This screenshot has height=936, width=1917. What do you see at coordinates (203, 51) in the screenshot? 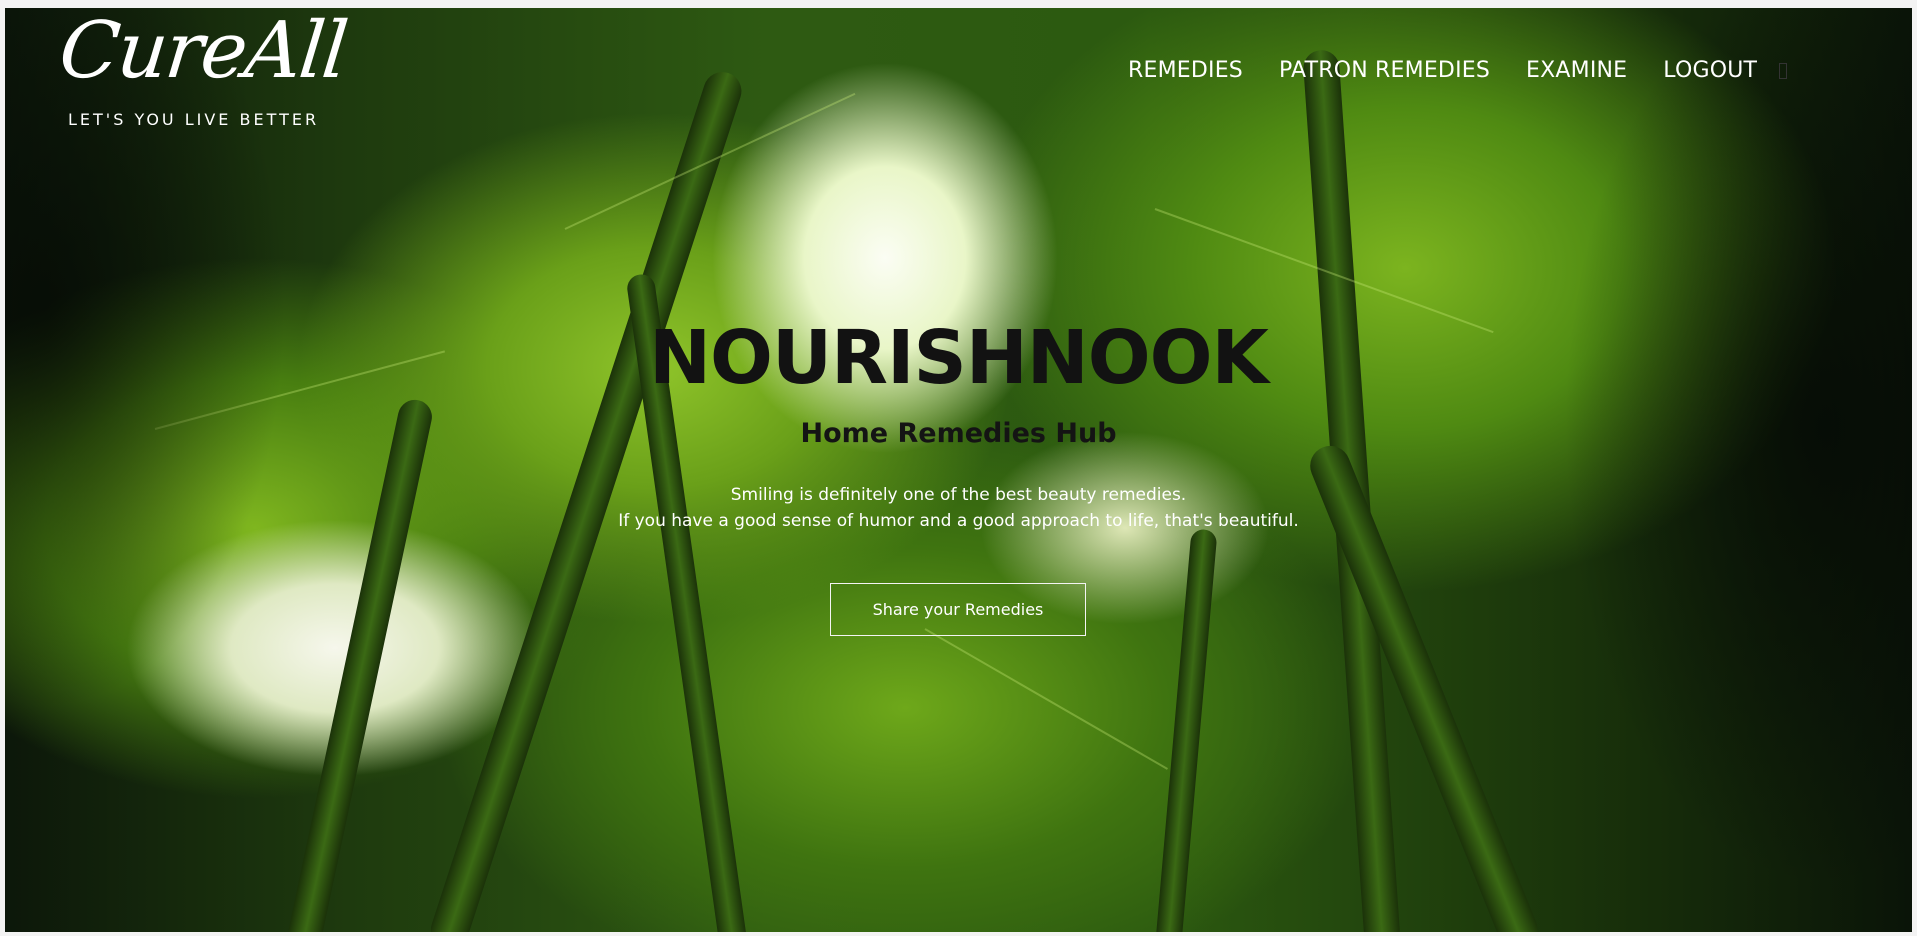
I see `logo-wordmark: CureAll` at bounding box center [203, 51].